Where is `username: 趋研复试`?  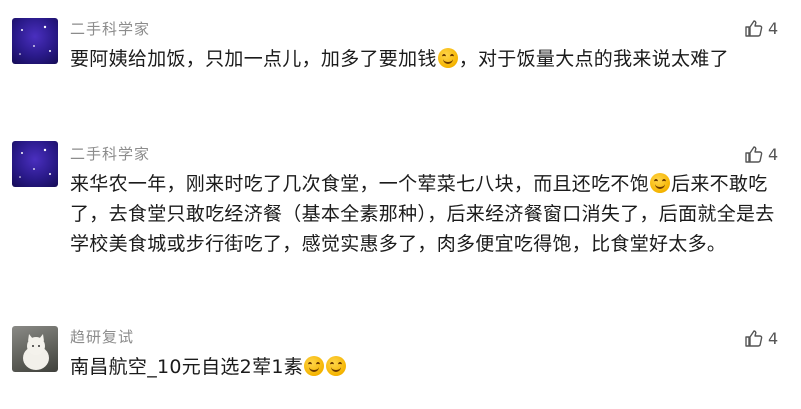
username: 趋研复试 is located at coordinates (102, 336).